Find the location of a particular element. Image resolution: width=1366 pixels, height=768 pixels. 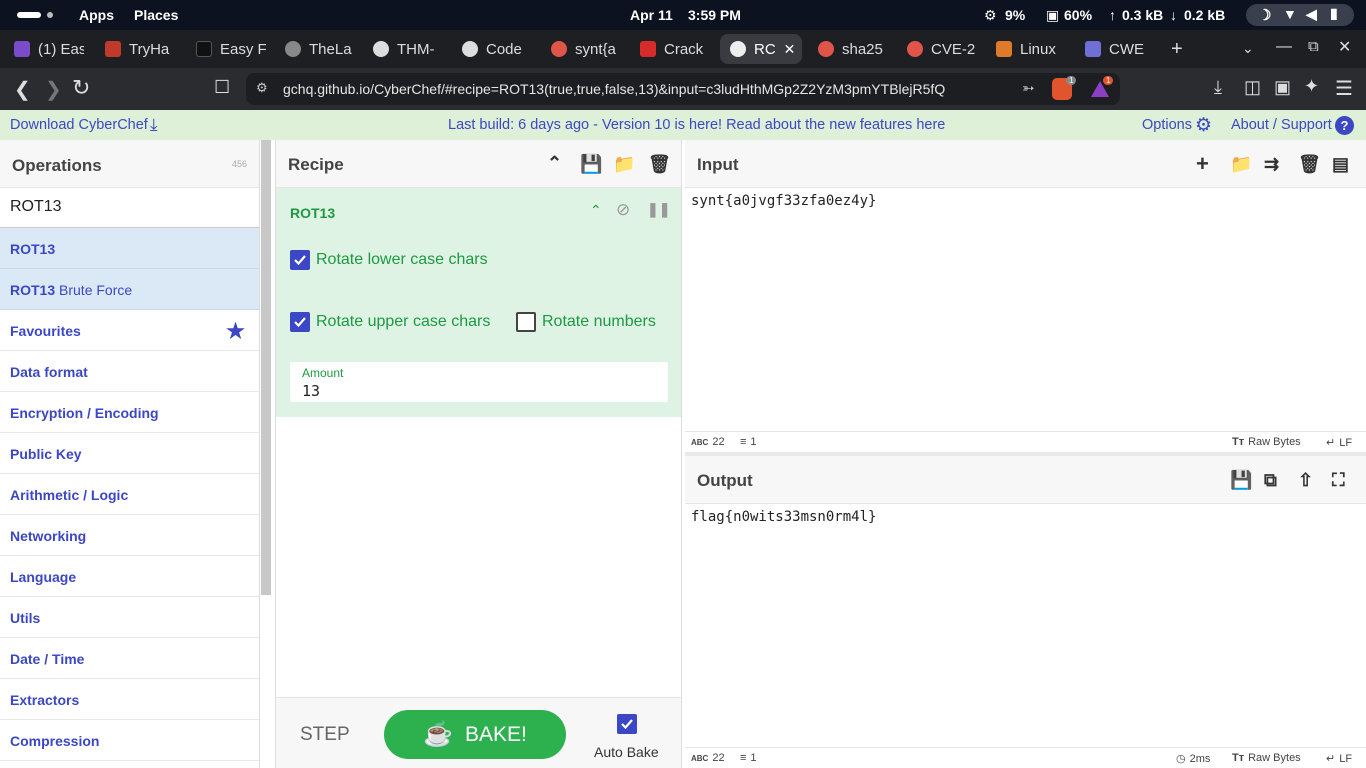

tab-13: CWE is located at coordinates (1120, 49).